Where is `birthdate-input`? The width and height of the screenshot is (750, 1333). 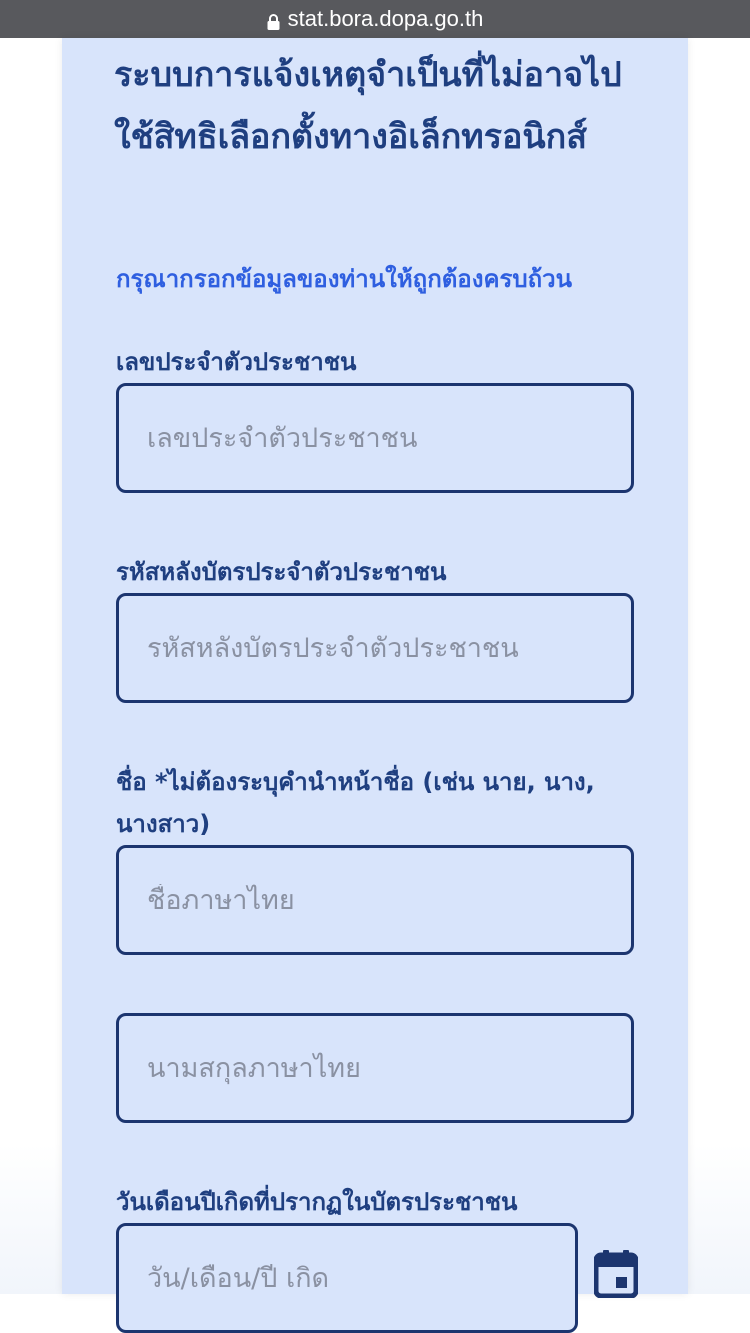
birthdate-input is located at coordinates (360, 1278).